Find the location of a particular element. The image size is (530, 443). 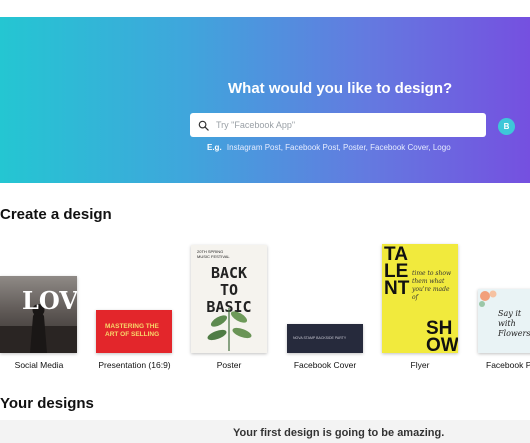

leaf-image is located at coordinates (229, 329).